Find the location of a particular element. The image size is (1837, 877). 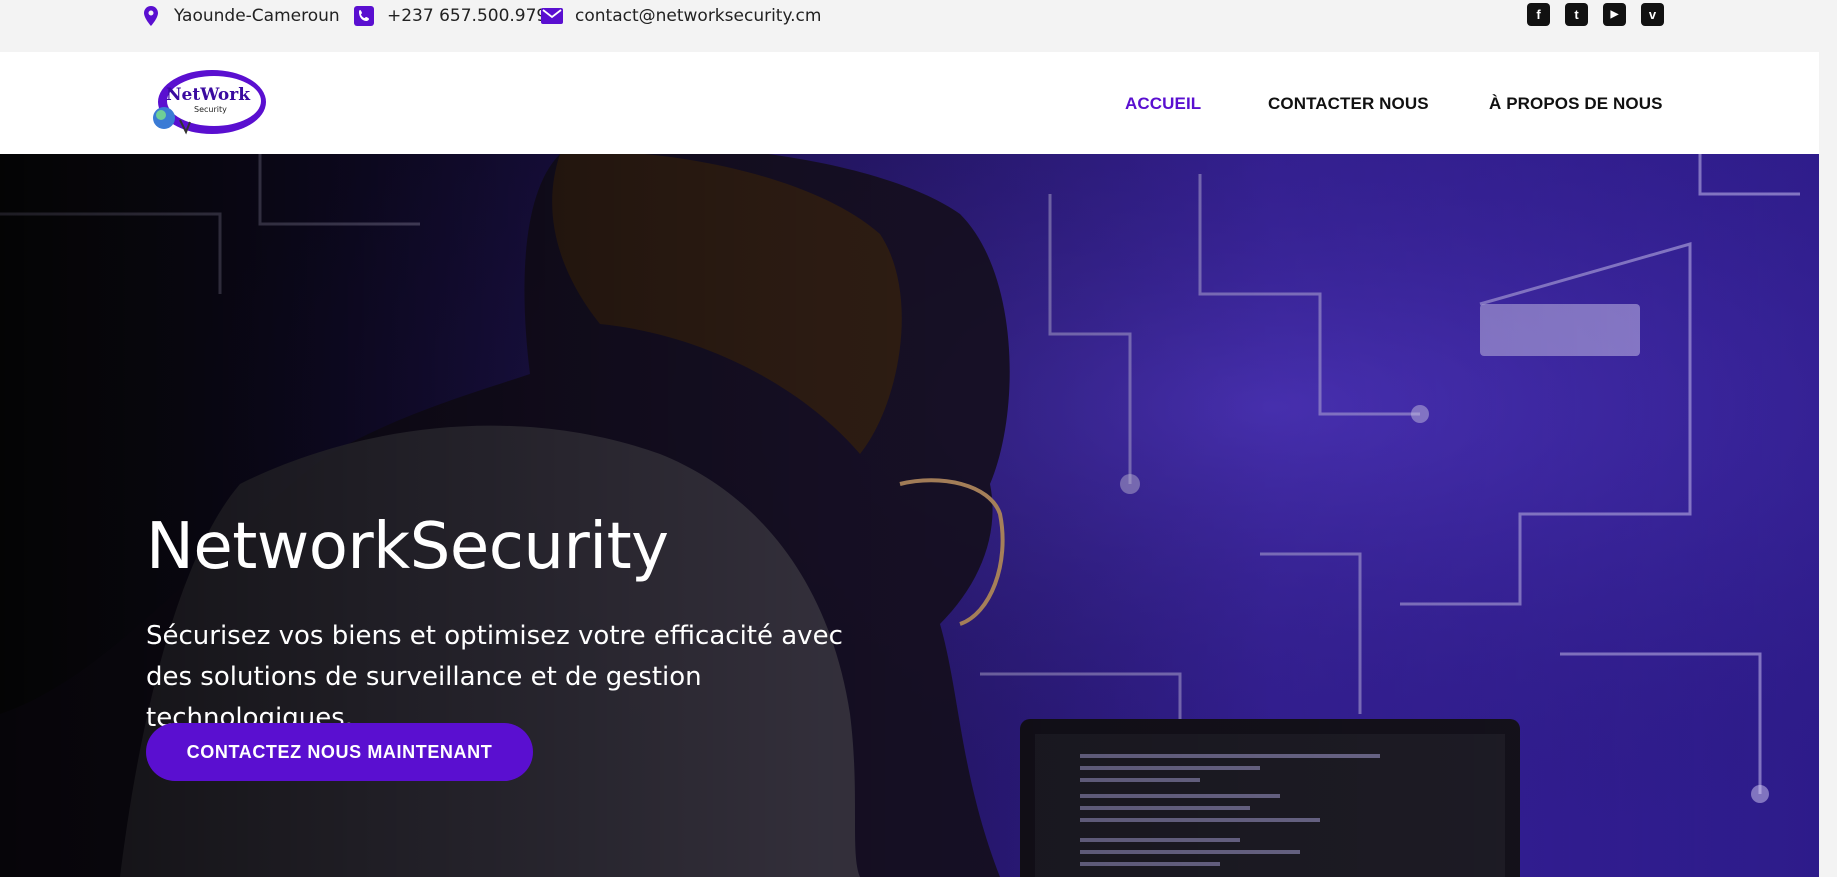

nav-home: ACCUEIL is located at coordinates (1163, 104).